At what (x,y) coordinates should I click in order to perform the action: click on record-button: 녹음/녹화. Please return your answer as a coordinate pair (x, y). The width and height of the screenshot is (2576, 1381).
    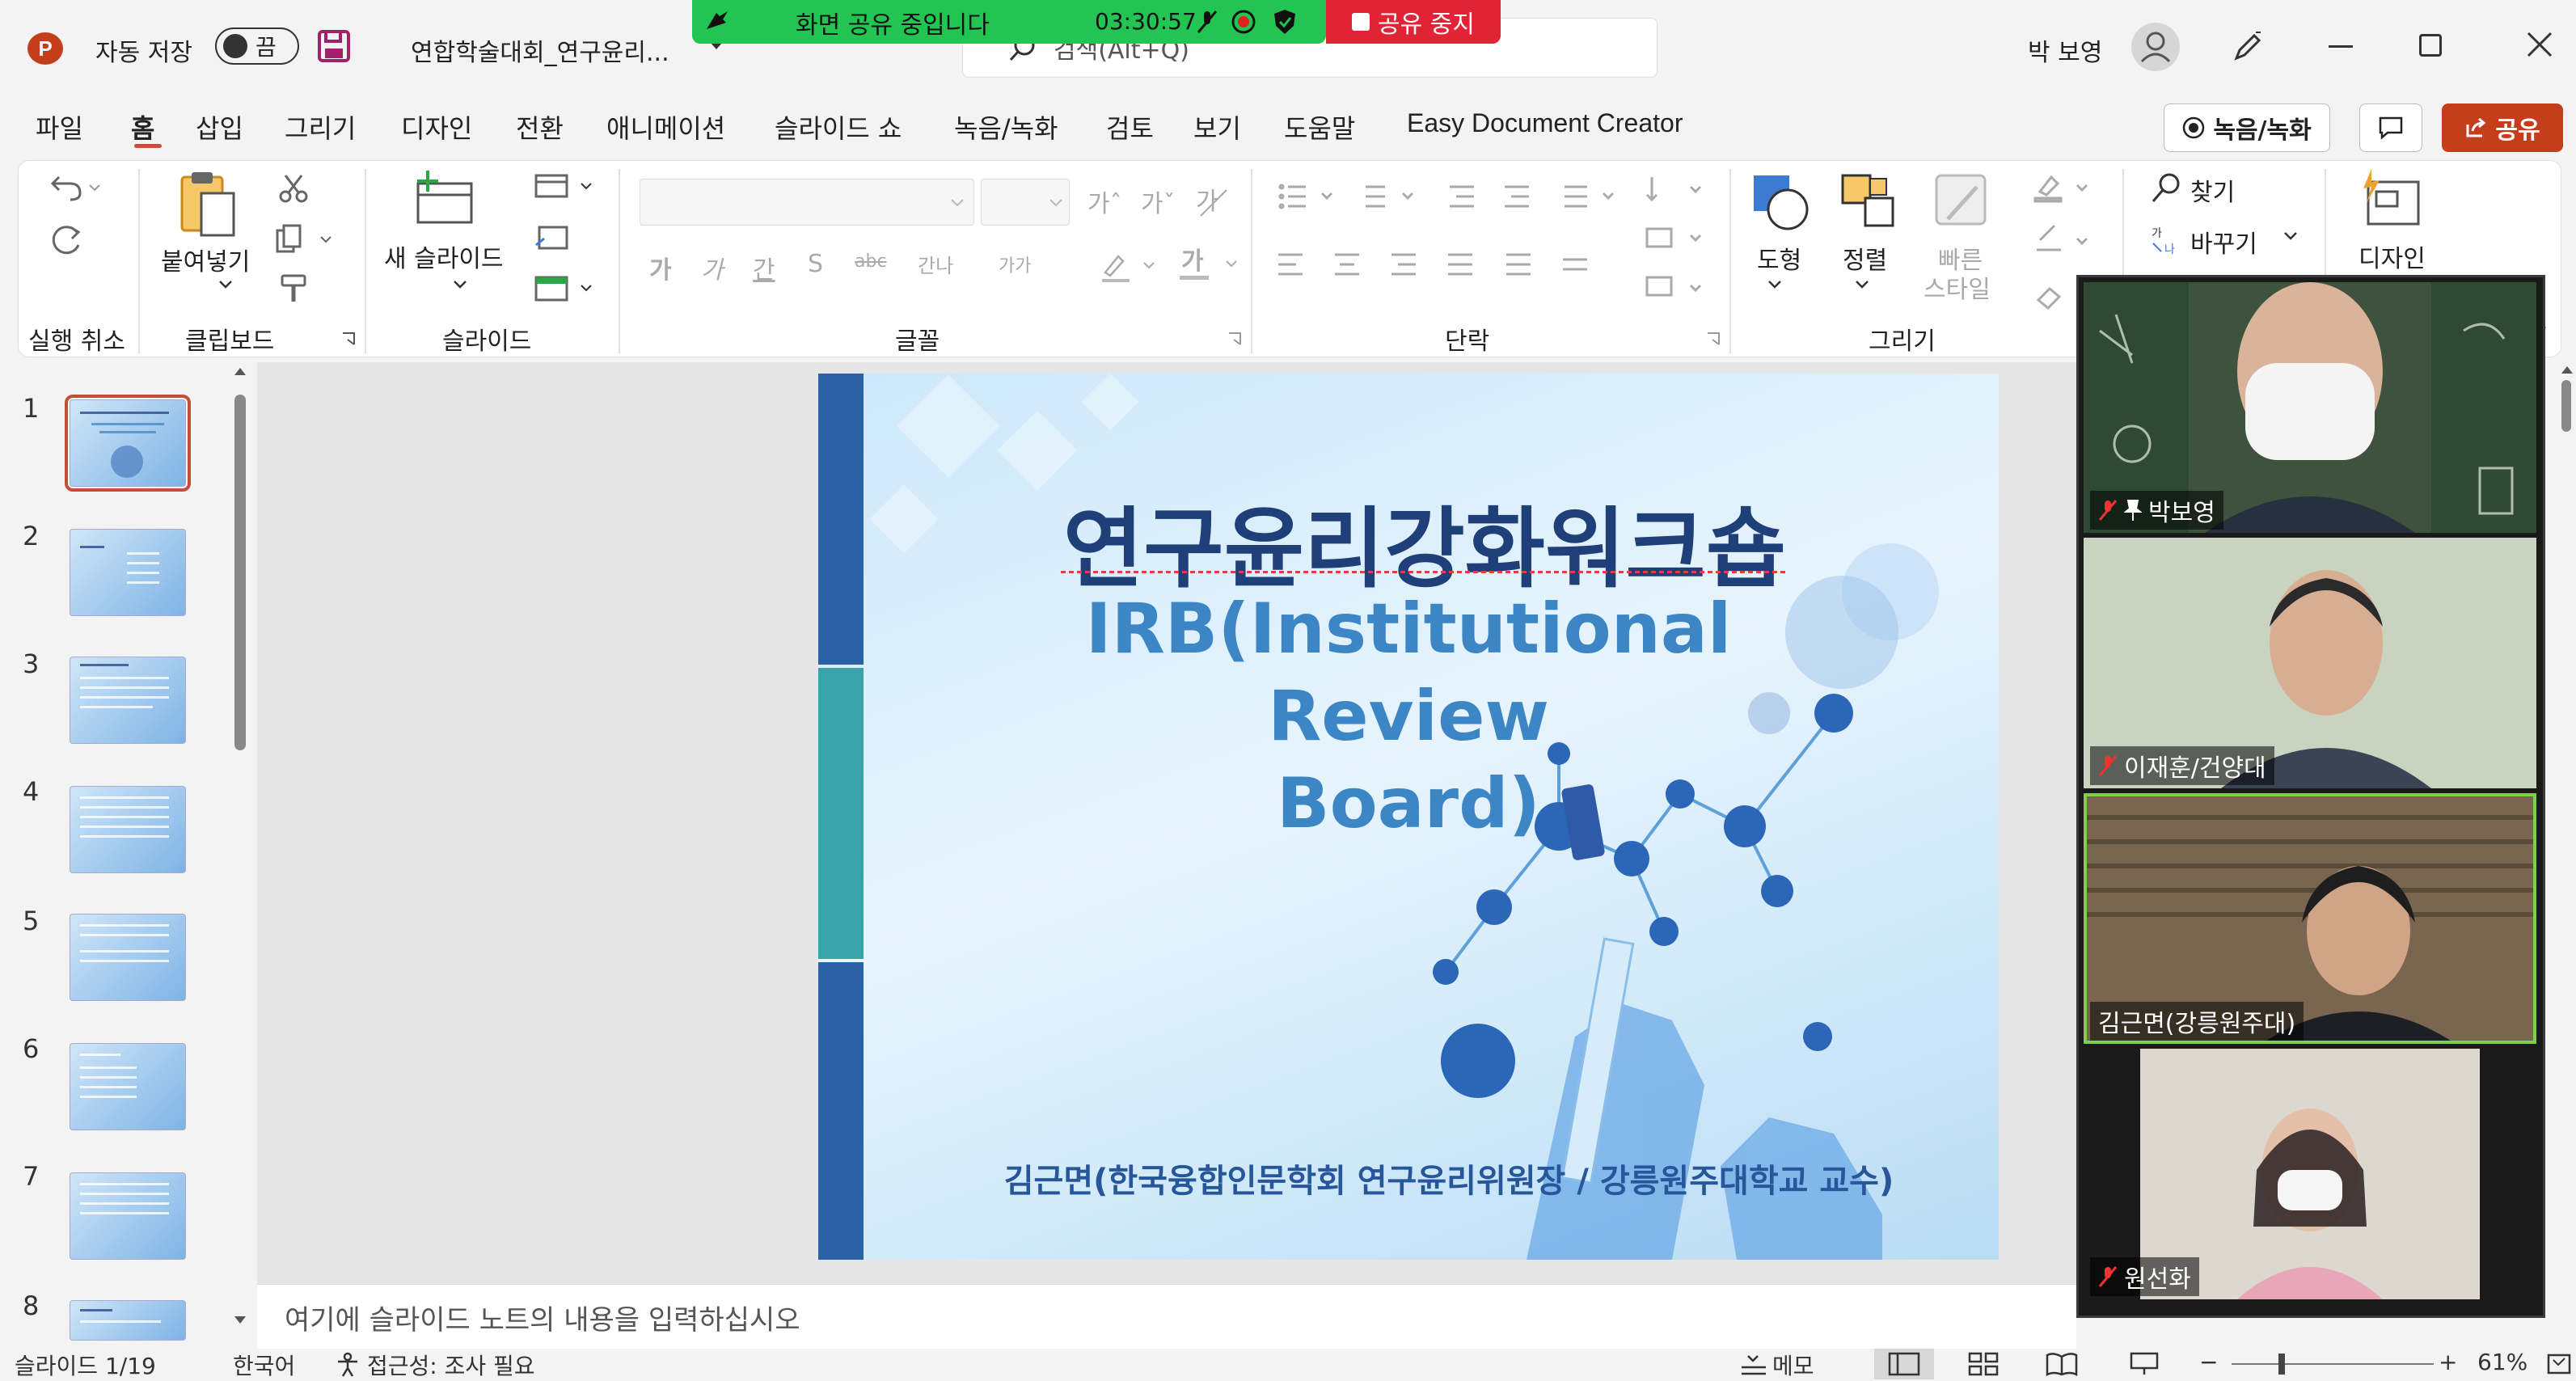
    Looking at the image, I should click on (2247, 127).